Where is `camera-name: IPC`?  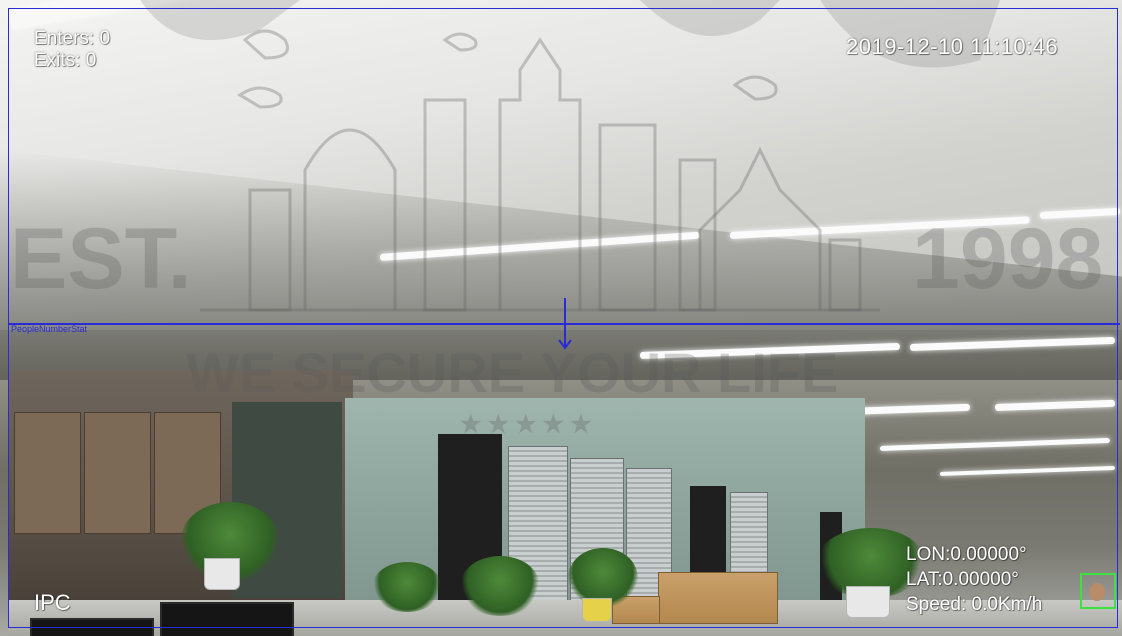 camera-name: IPC is located at coordinates (52, 602).